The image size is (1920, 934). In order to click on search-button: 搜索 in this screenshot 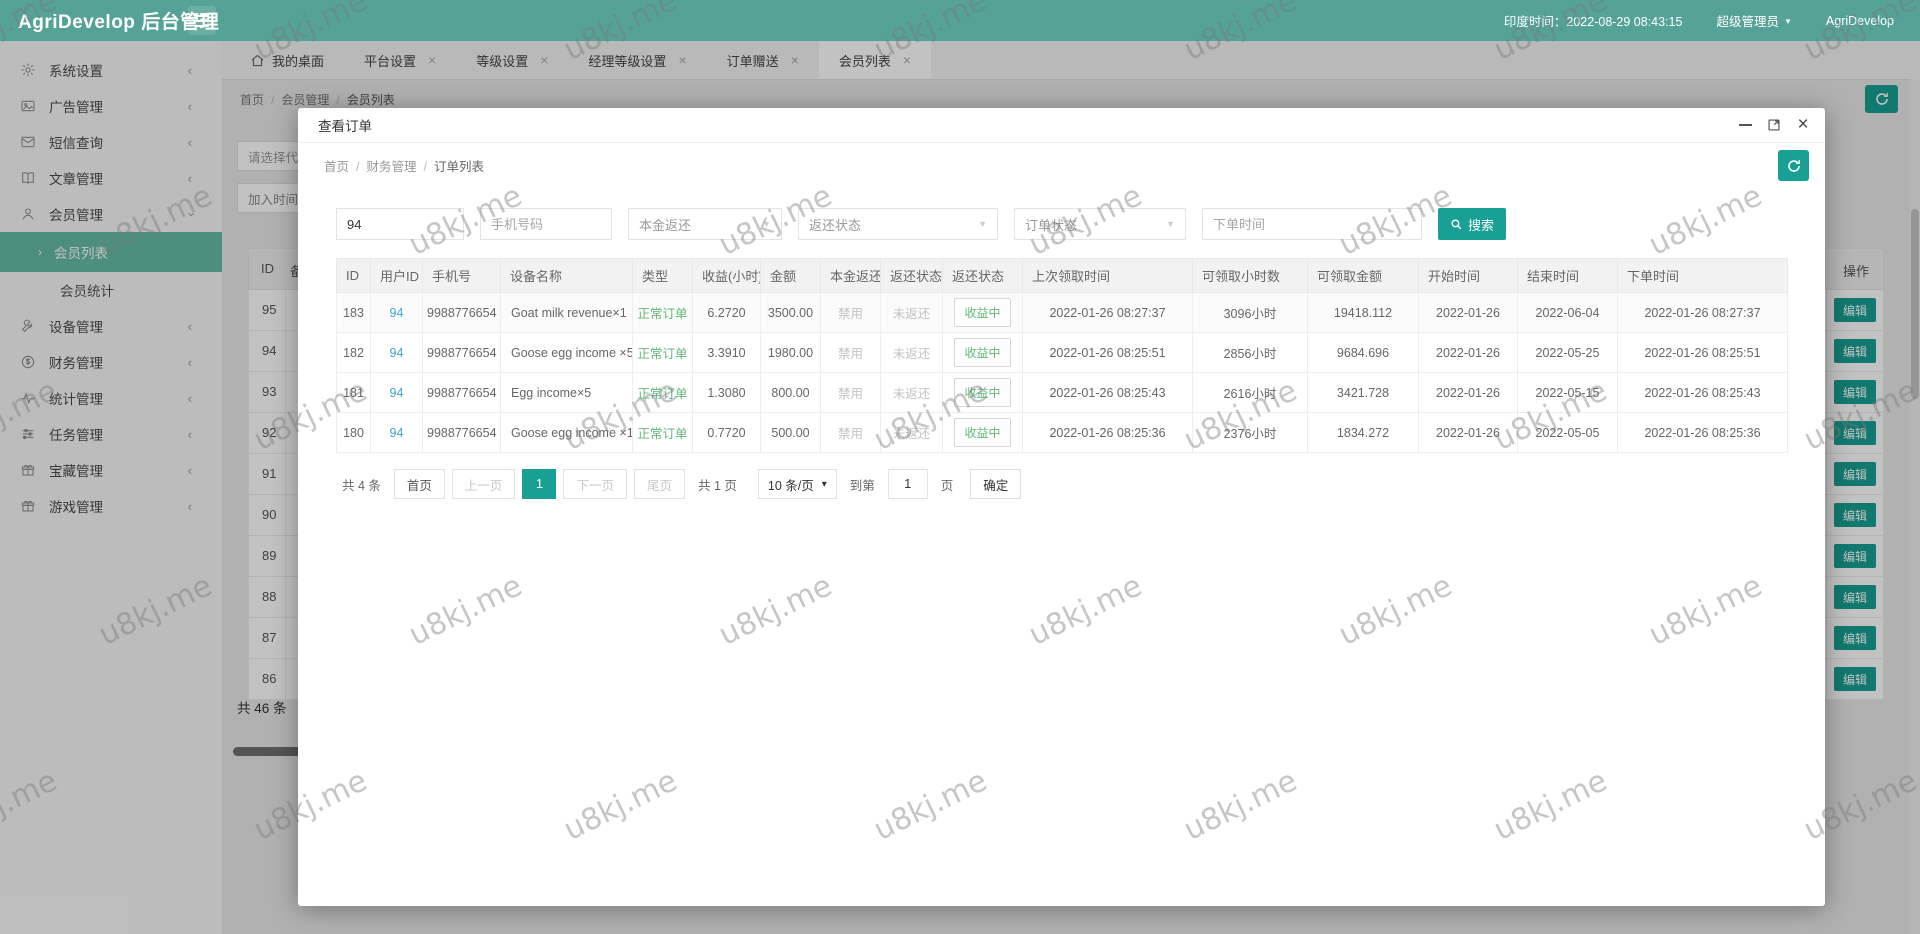, I will do `click(1472, 224)`.